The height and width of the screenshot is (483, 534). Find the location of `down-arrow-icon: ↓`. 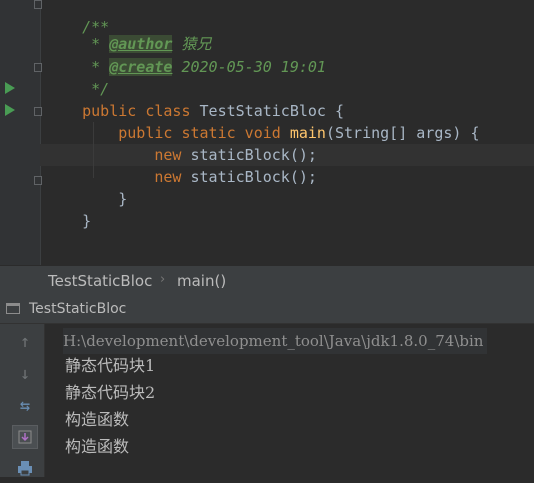

down-arrow-icon: ↓ is located at coordinates (25, 374).